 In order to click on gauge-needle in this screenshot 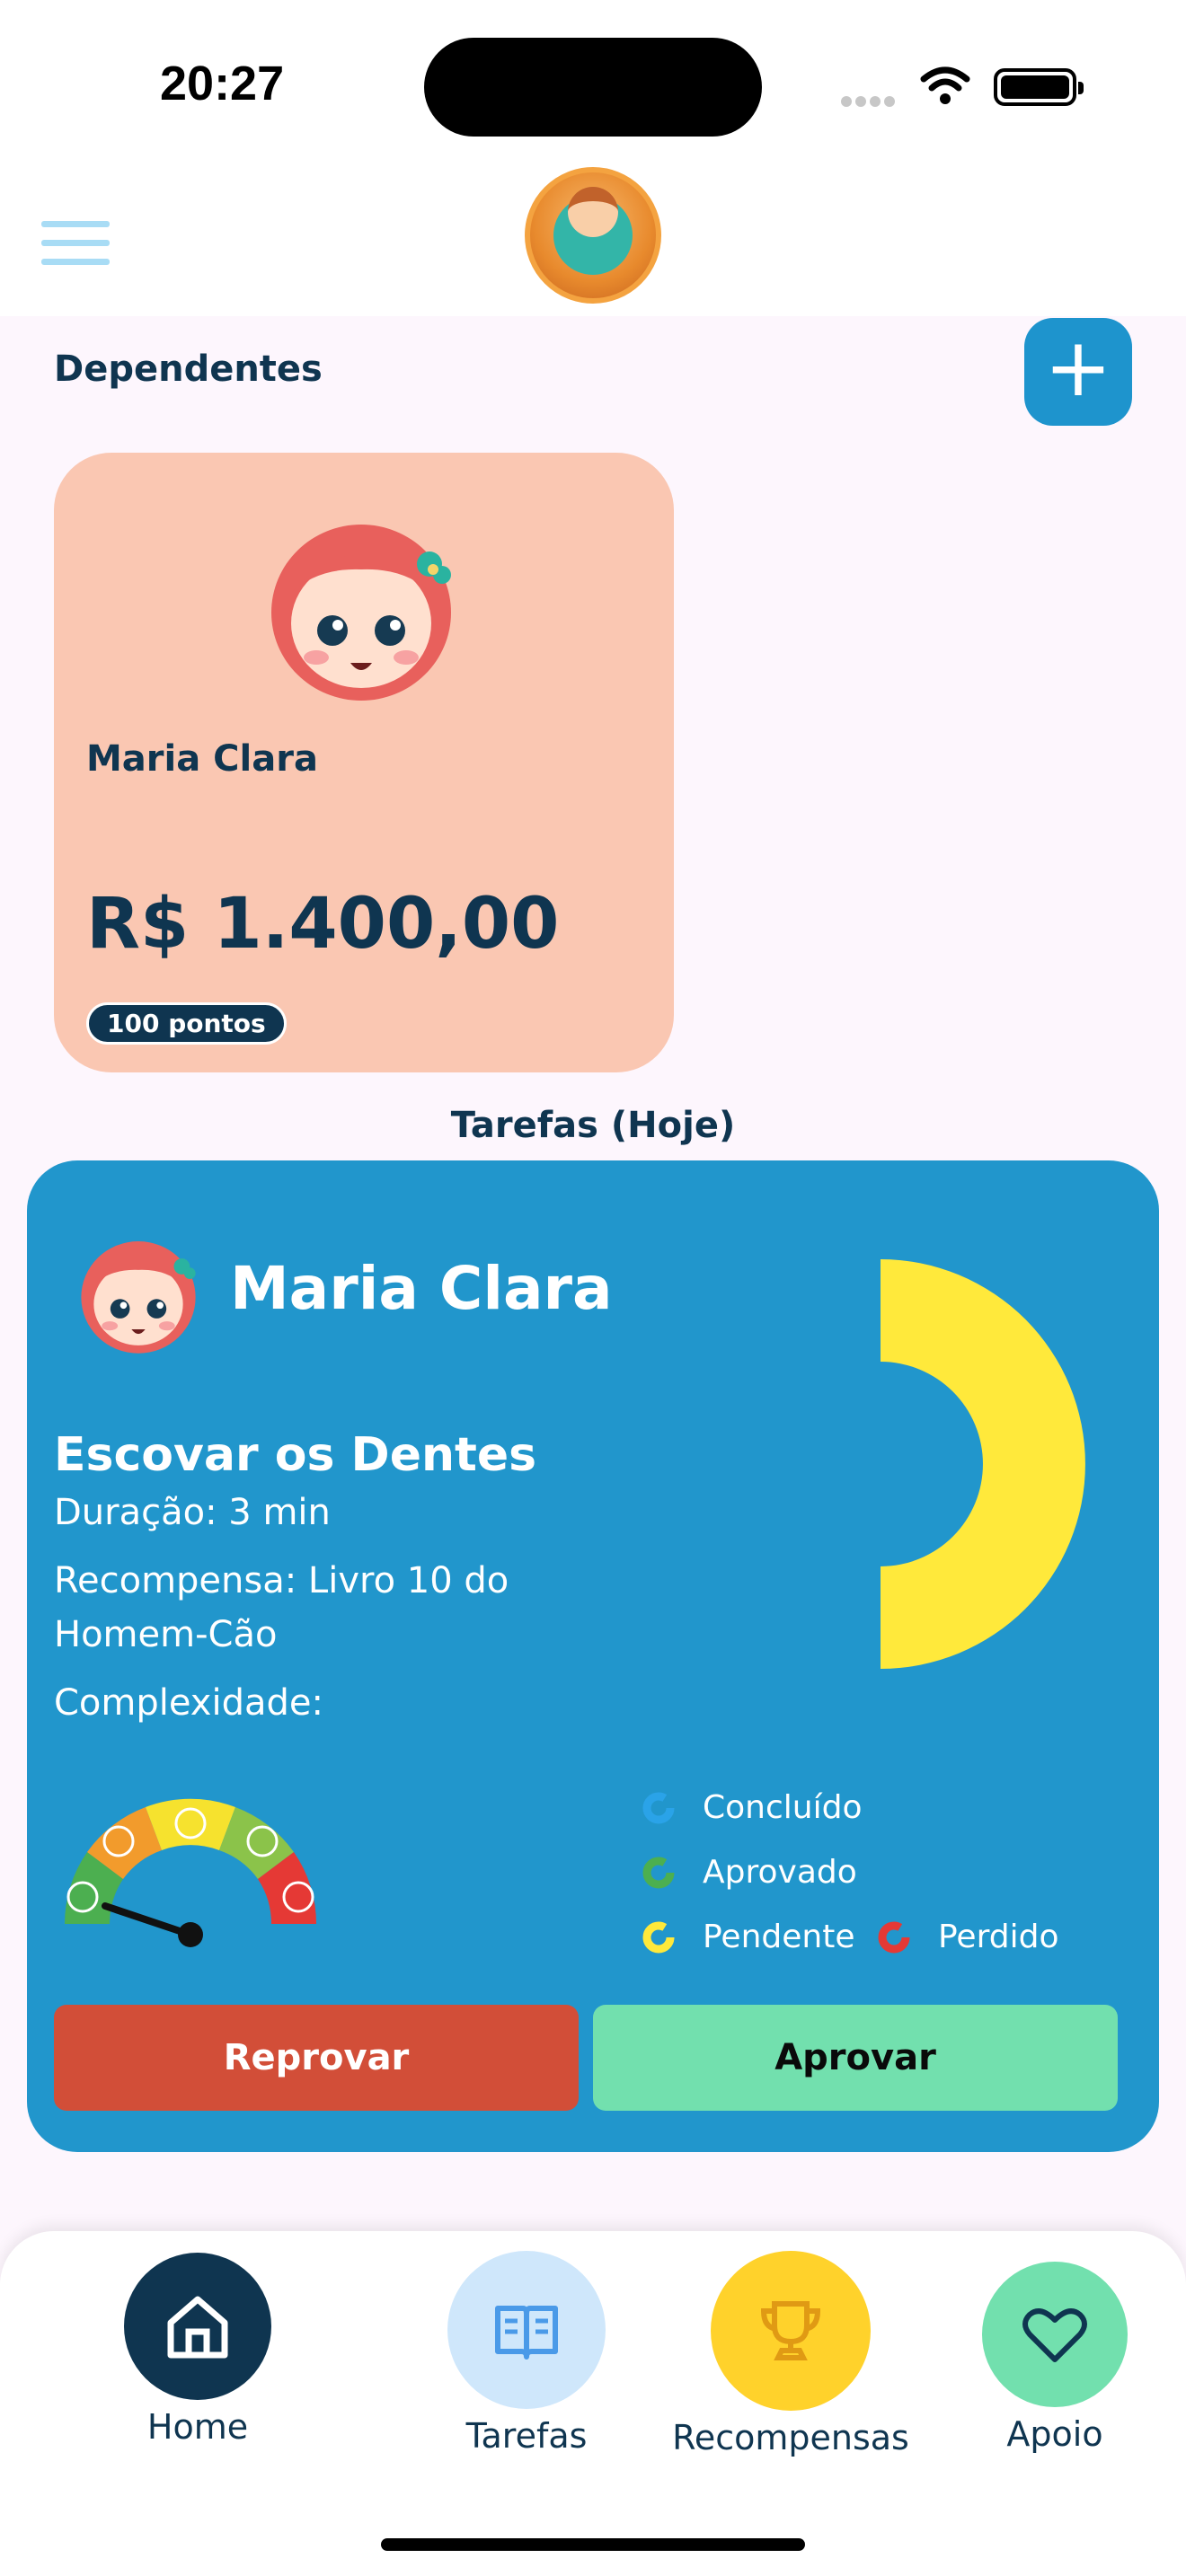, I will do `click(148, 1920)`.